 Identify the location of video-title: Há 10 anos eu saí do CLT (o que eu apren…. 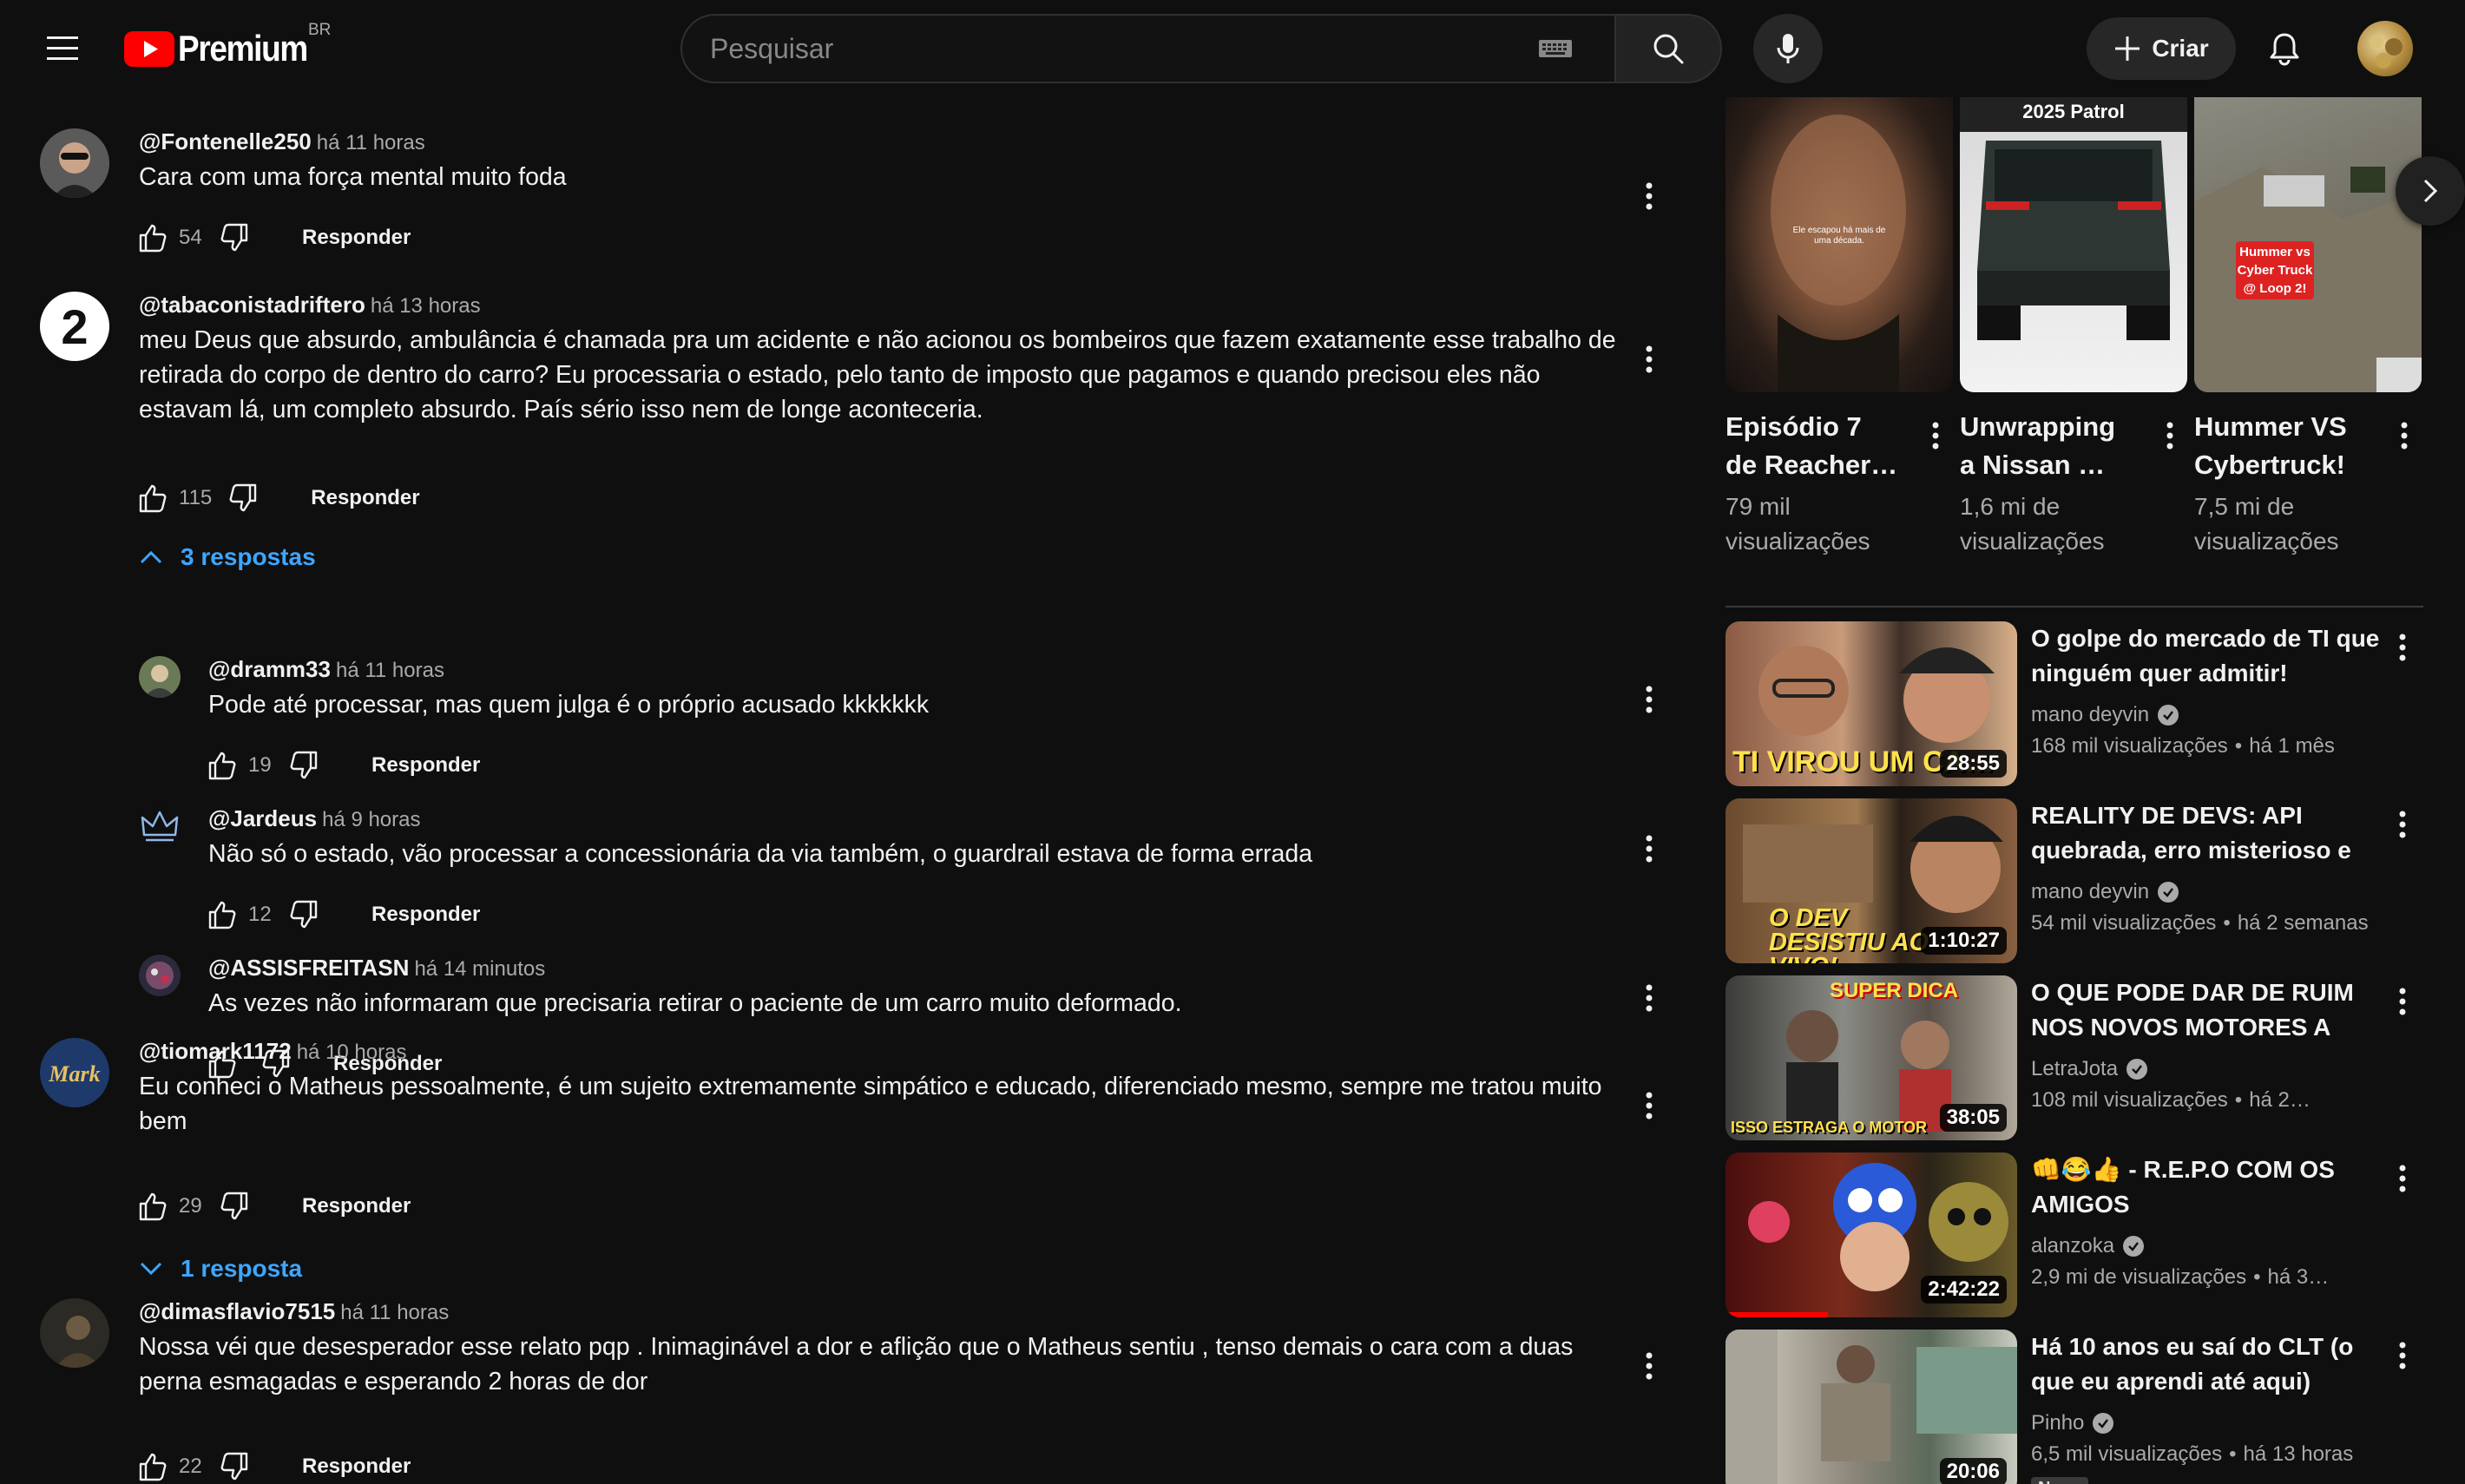
(2209, 1364).